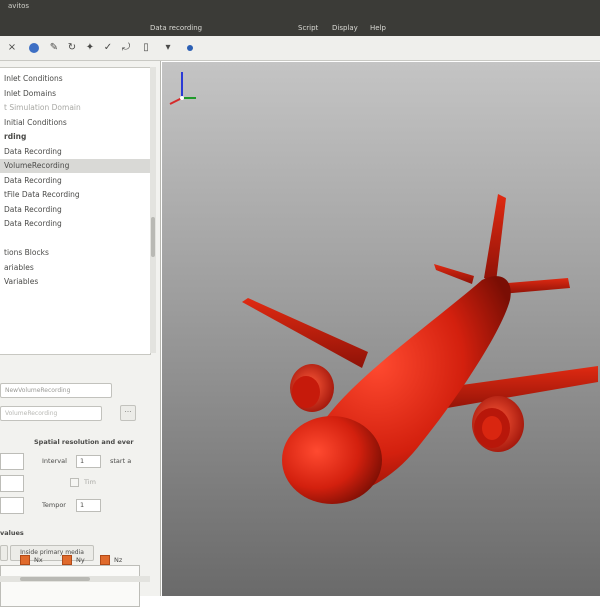 The image size is (600, 607). Describe the element at coordinates (378, 28) in the screenshot. I see `menu-help: Help` at that location.